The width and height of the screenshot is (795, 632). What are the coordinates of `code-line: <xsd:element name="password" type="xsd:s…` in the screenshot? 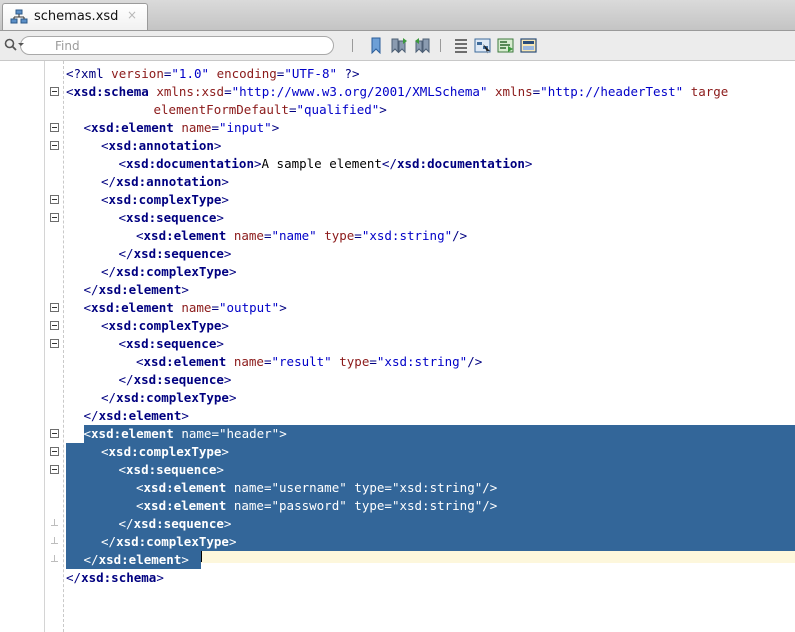 It's located at (316, 506).